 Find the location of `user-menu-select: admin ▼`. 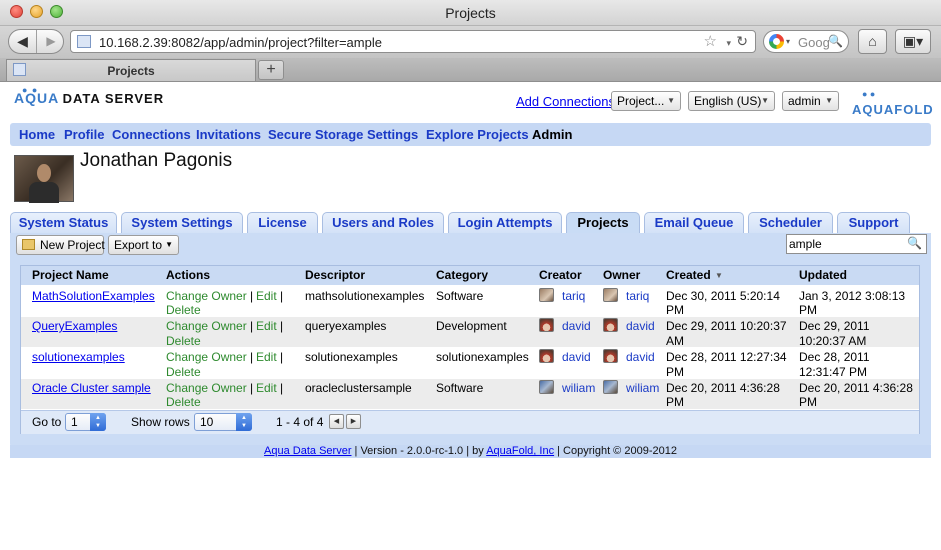

user-menu-select: admin ▼ is located at coordinates (810, 101).